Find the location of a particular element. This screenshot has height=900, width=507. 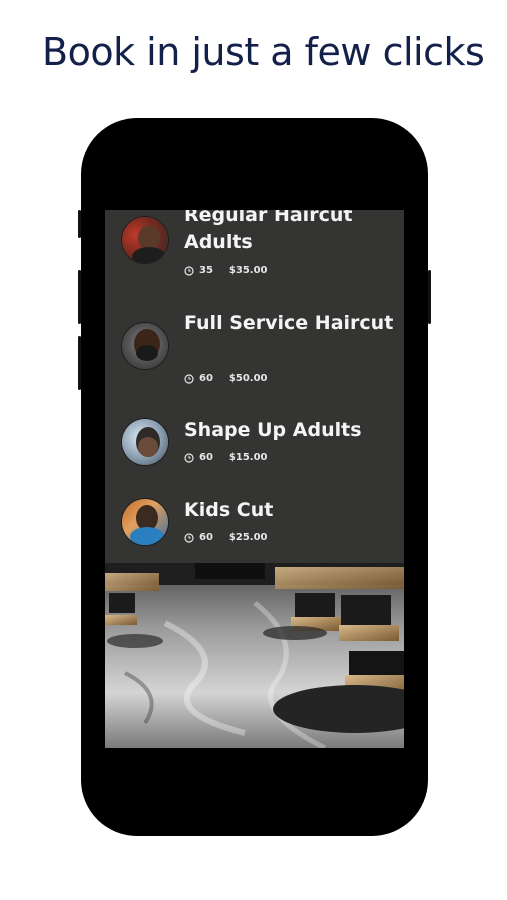

service-duration: 35 is located at coordinates (206, 270).